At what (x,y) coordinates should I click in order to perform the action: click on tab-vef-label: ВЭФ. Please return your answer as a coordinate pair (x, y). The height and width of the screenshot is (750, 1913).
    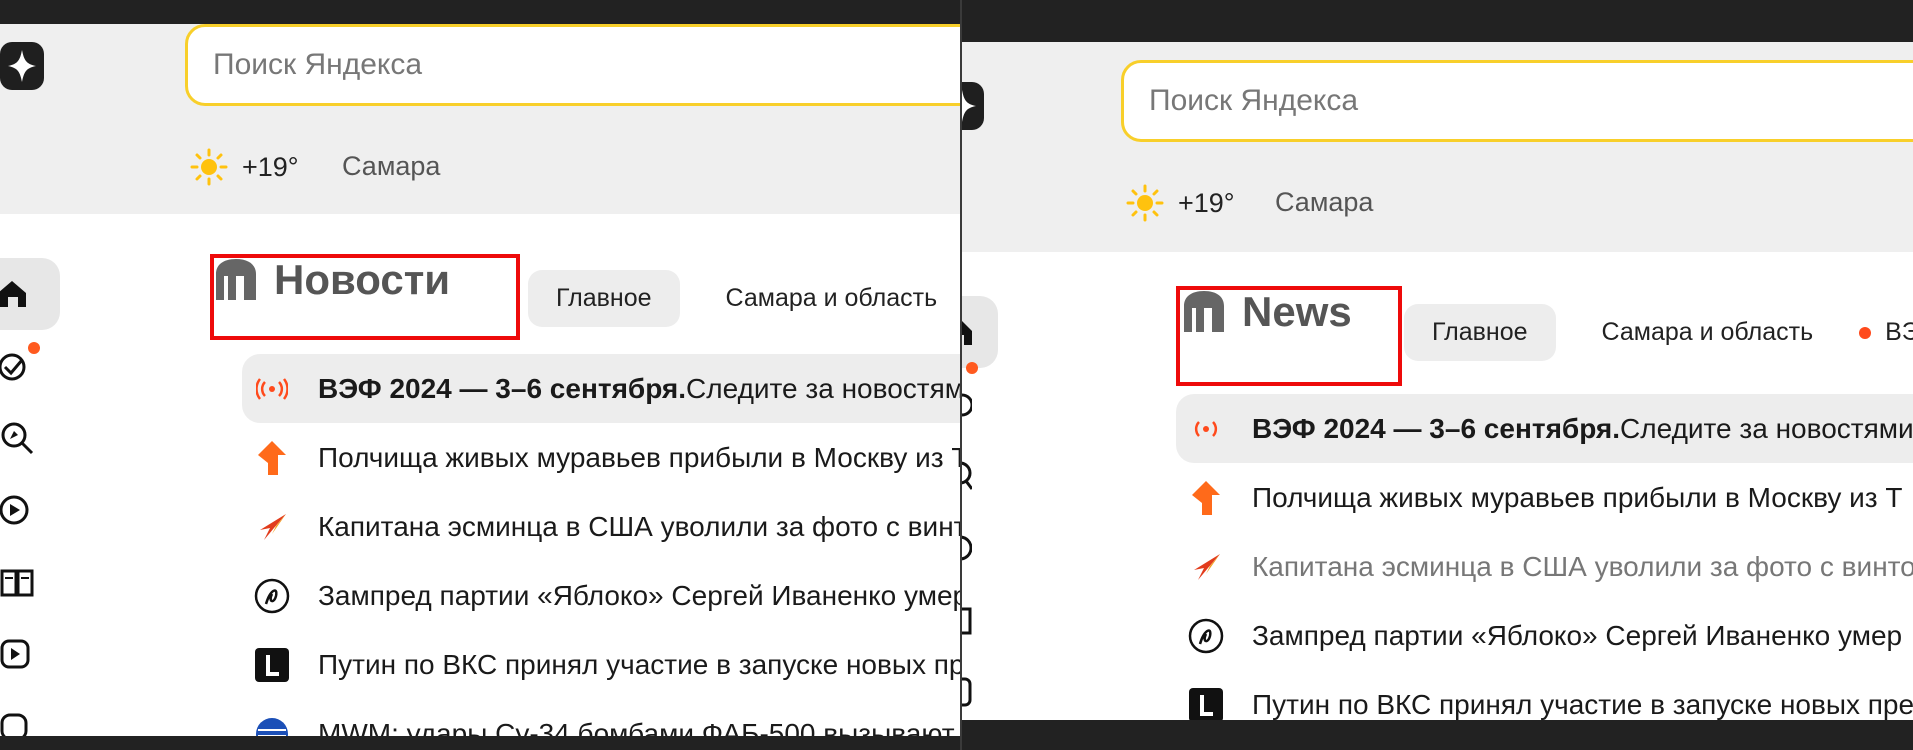
    Looking at the image, I should click on (1899, 332).